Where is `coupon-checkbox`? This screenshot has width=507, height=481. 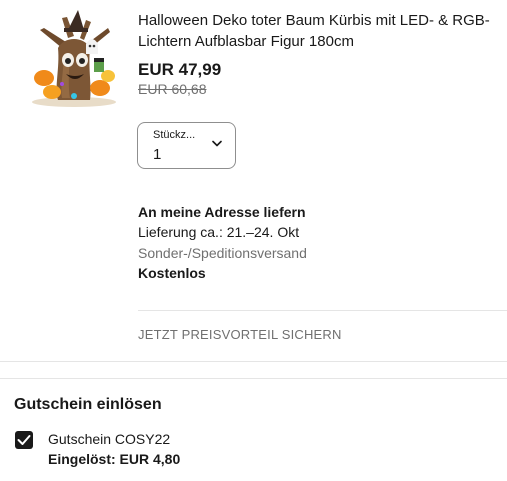 coupon-checkbox is located at coordinates (24, 440).